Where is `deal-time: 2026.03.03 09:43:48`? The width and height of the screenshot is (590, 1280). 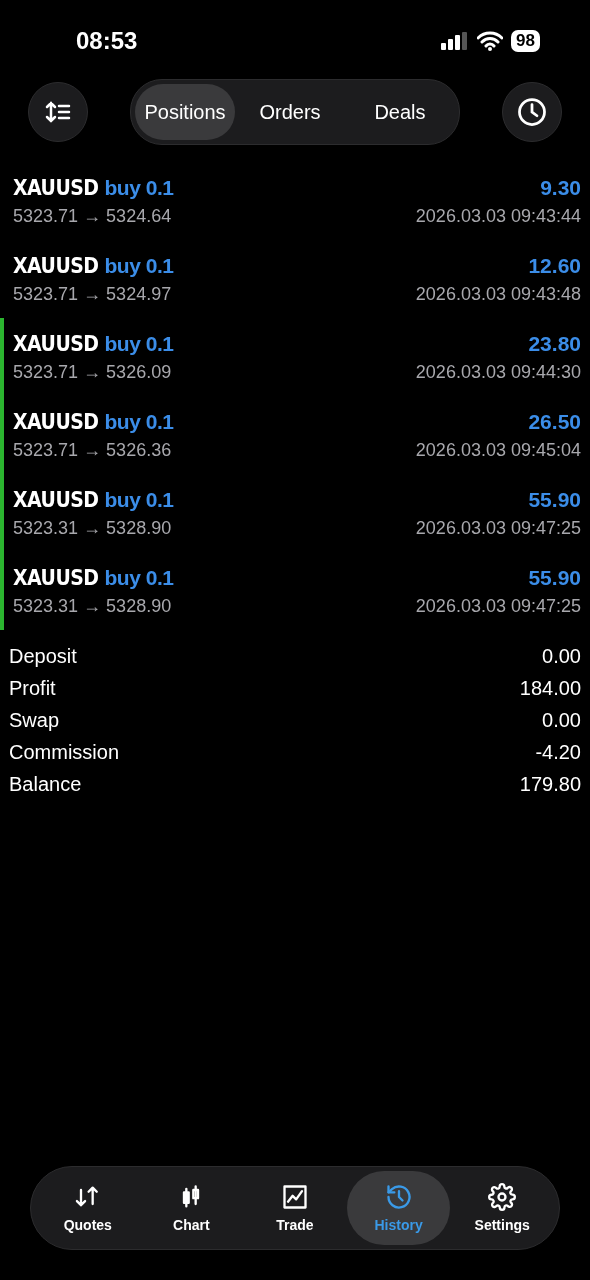 deal-time: 2026.03.03 09:43:48 is located at coordinates (498, 294).